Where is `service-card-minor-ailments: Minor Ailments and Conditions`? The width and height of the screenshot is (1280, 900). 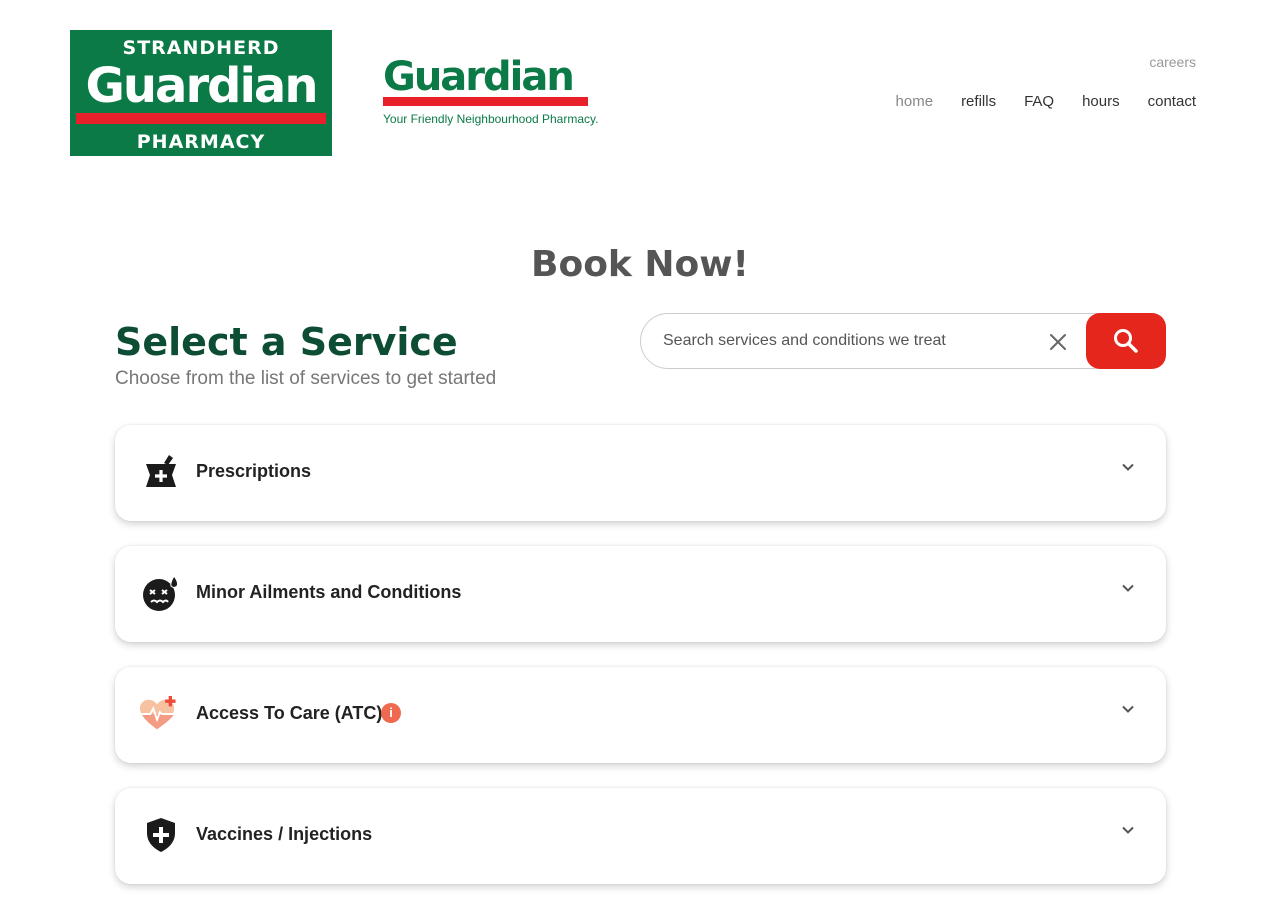 service-card-minor-ailments: Minor Ailments and Conditions is located at coordinates (640, 594).